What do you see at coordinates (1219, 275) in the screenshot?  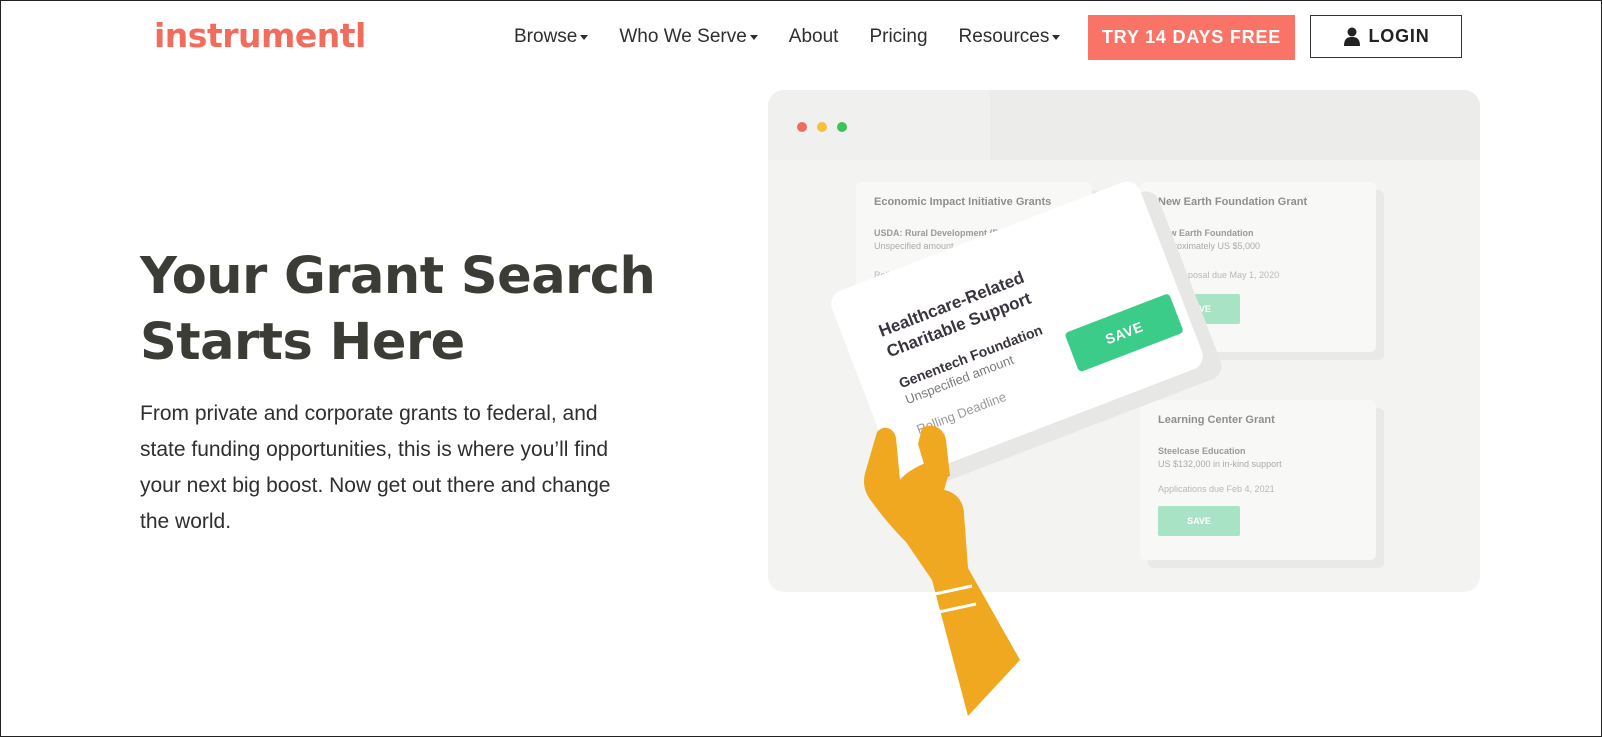 I see `grant-card-deadline: Full proposal due May 1, 2020` at bounding box center [1219, 275].